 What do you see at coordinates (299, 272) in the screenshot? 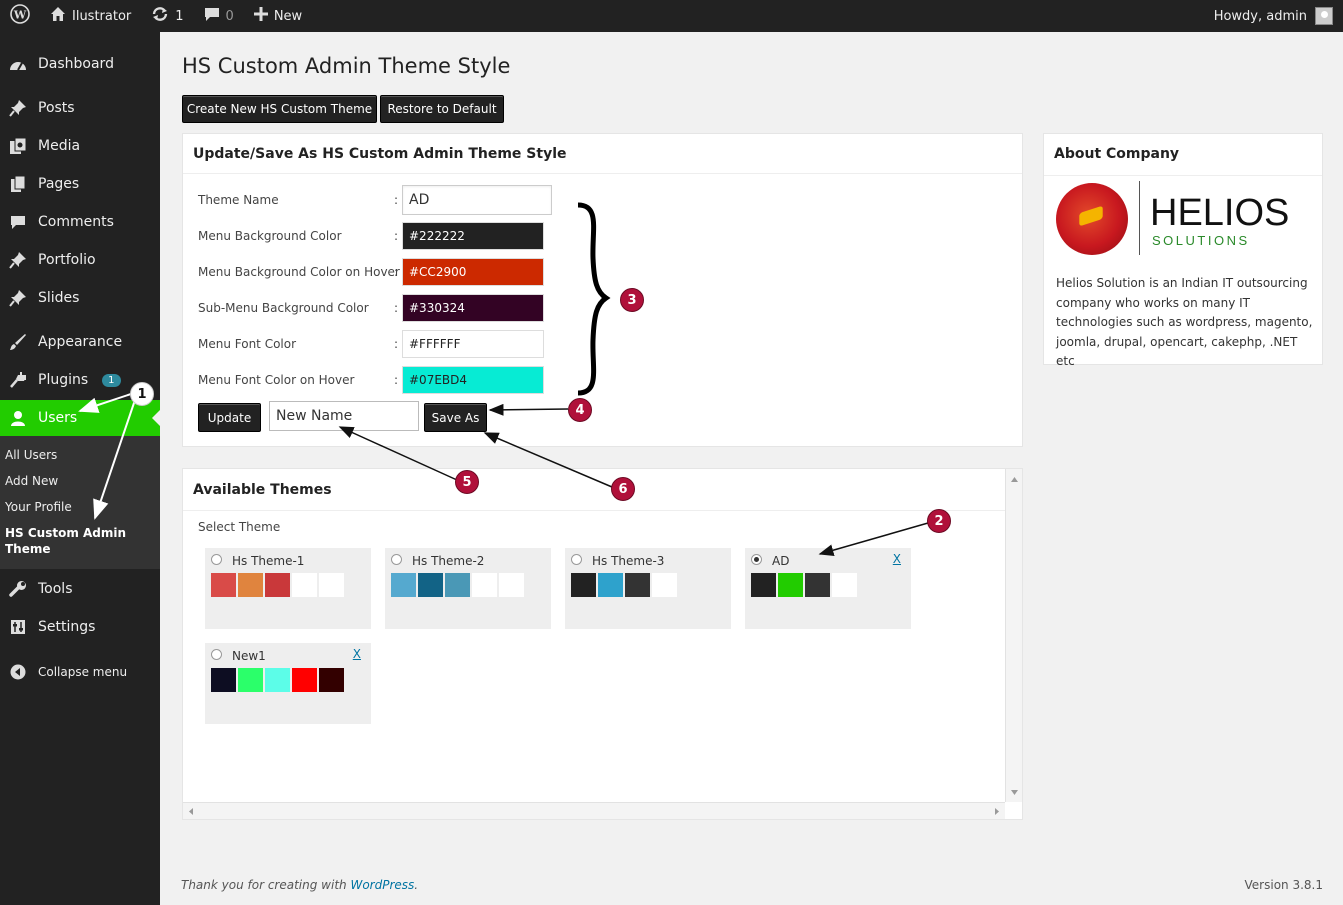
I see `field-label-menu-bg-hover: Menu Background Color on Hover` at bounding box center [299, 272].